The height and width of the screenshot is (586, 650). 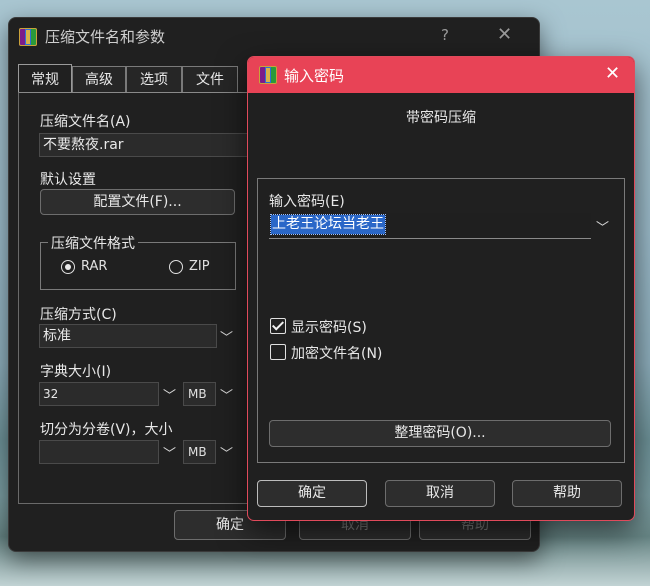 What do you see at coordinates (128, 336) in the screenshot?
I see `compression-method-select: 标准` at bounding box center [128, 336].